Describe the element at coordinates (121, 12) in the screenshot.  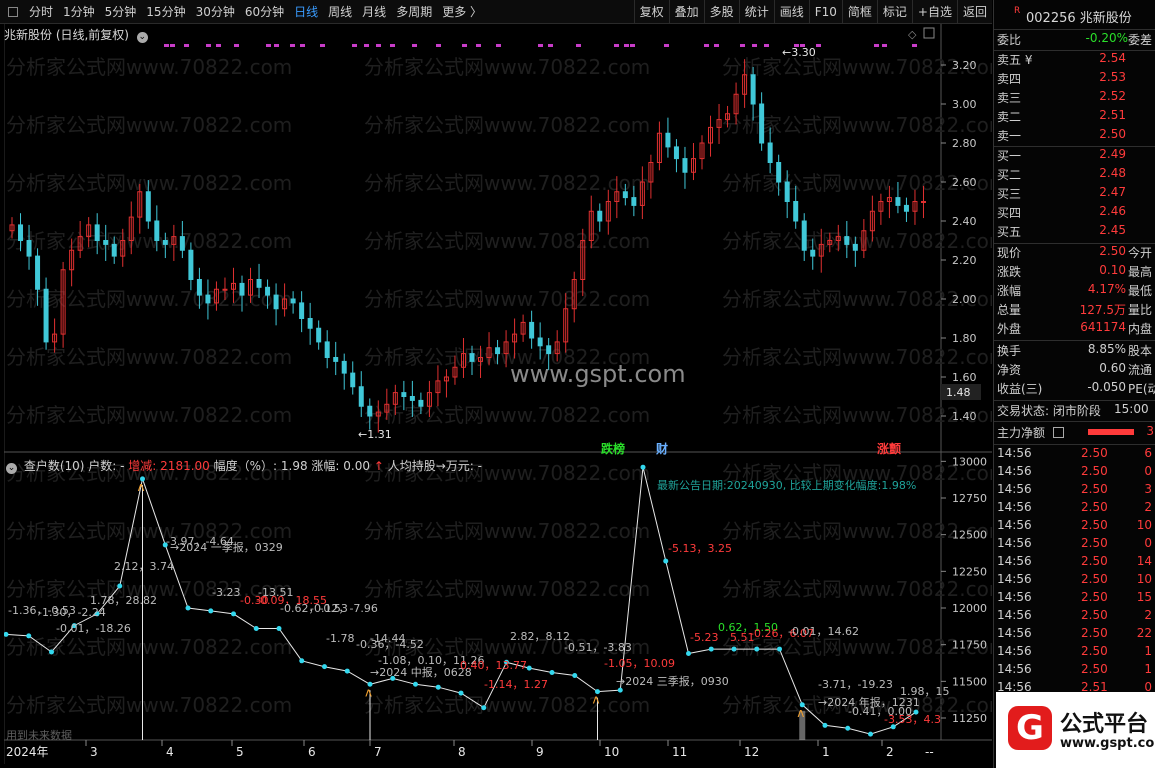
I see `period-tab: 5分钟` at that location.